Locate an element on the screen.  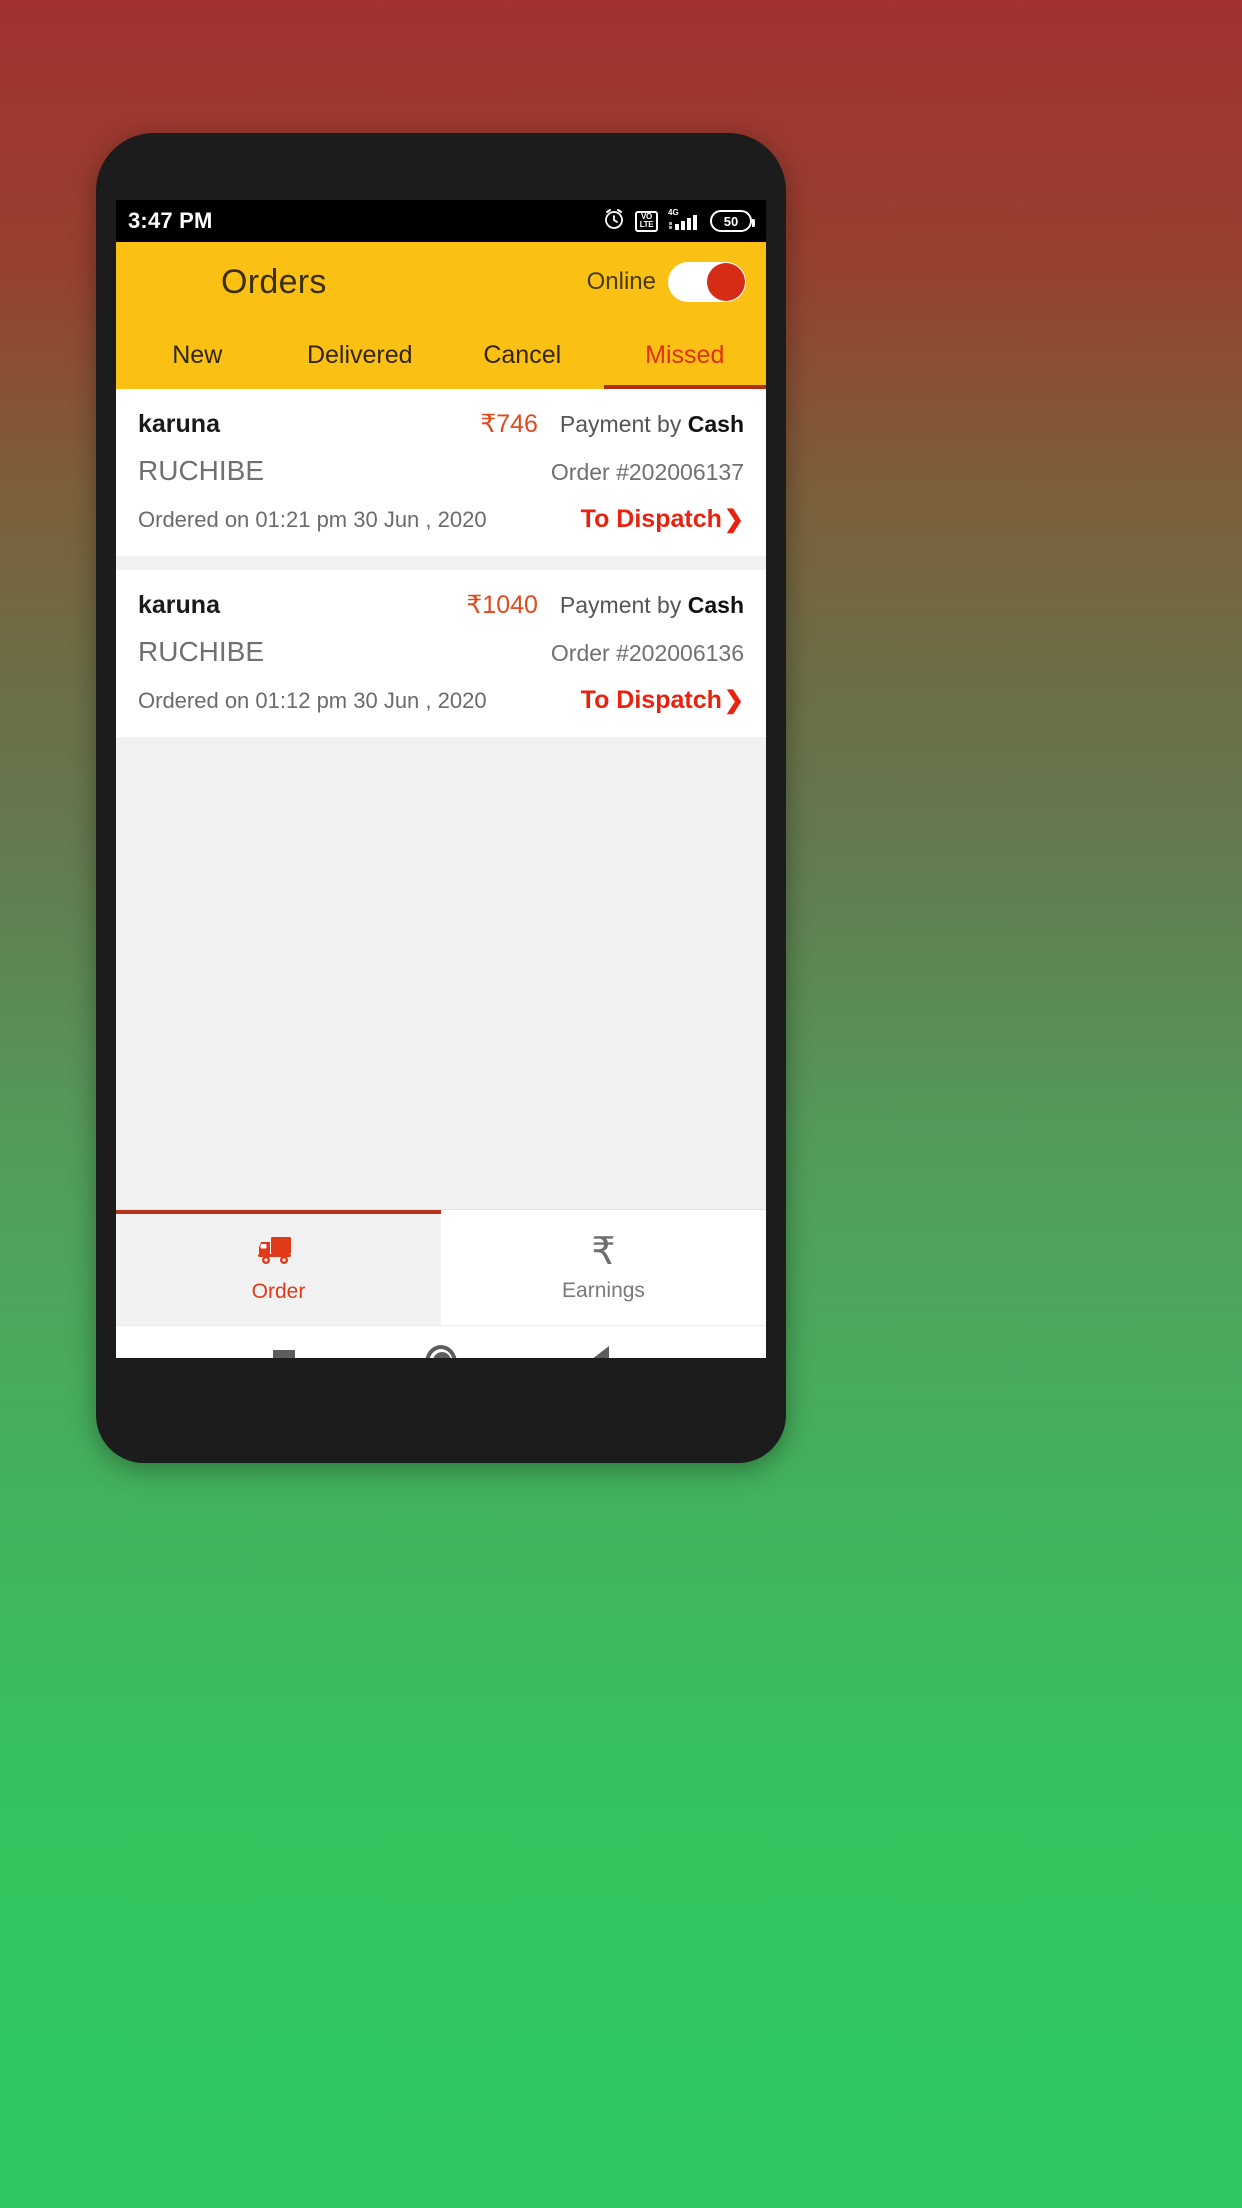
alarm-clock-icon is located at coordinates (614, 221).